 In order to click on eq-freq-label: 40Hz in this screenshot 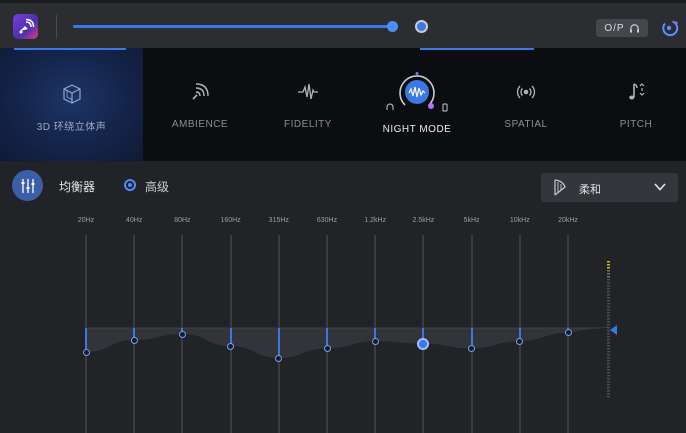, I will do `click(134, 220)`.